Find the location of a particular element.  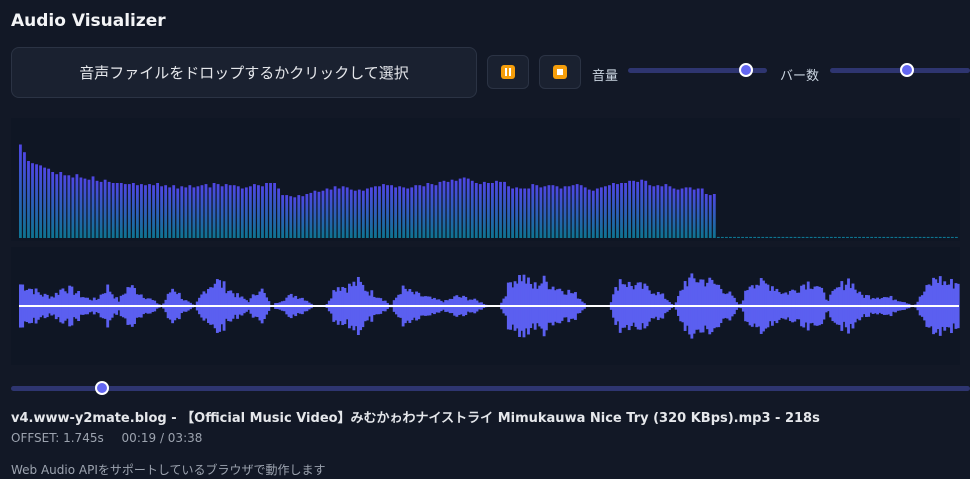

volume-slider-thumb is located at coordinates (746, 70).